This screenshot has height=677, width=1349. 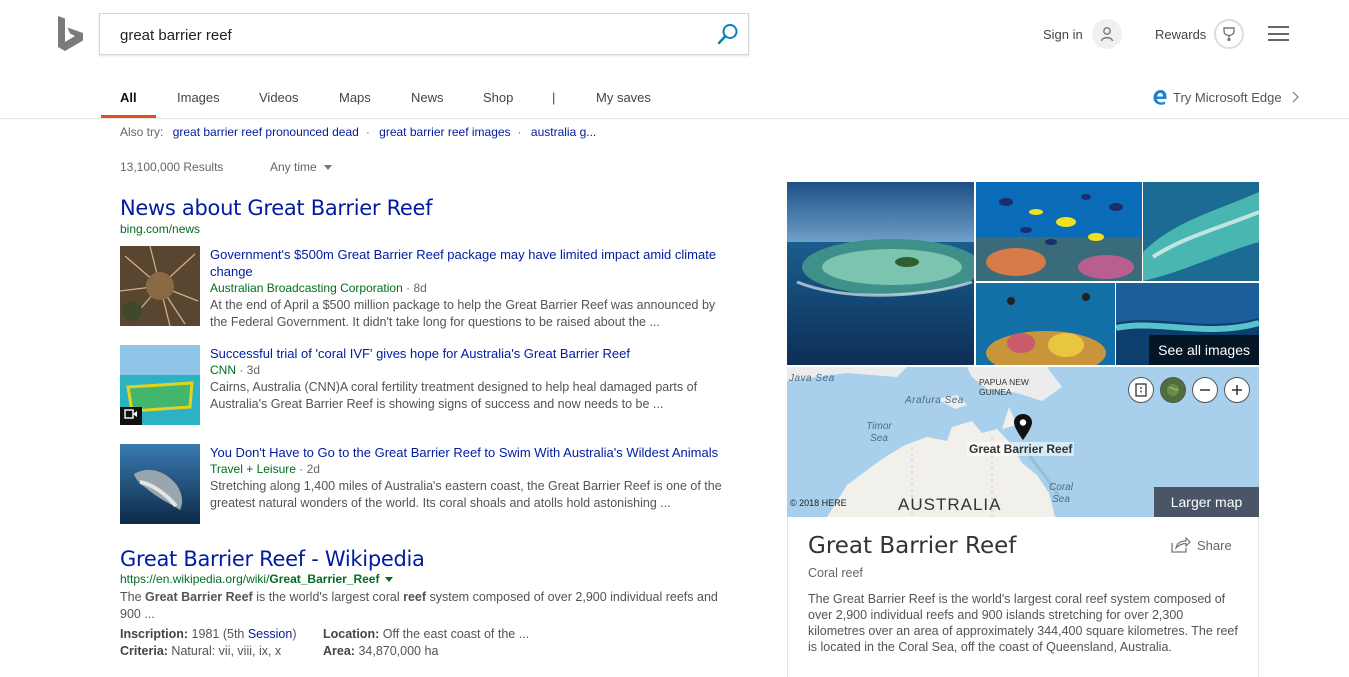 I want to click on wiki-url-prefix: https://en.wikipedia.org/wiki/, so click(x=195, y=579).